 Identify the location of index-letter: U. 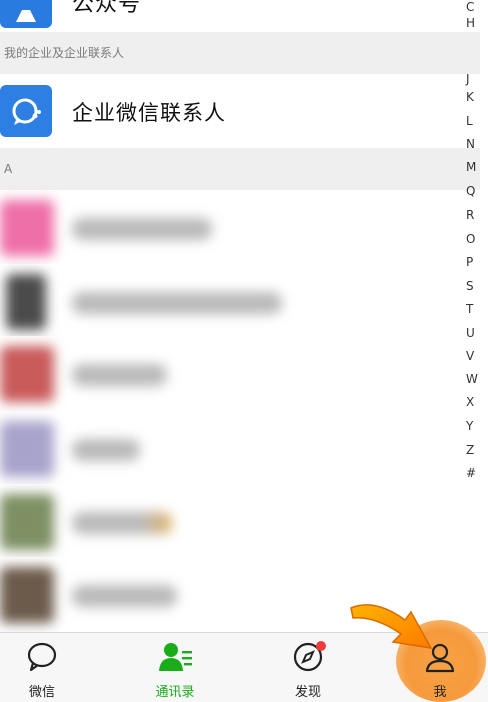
(470, 333).